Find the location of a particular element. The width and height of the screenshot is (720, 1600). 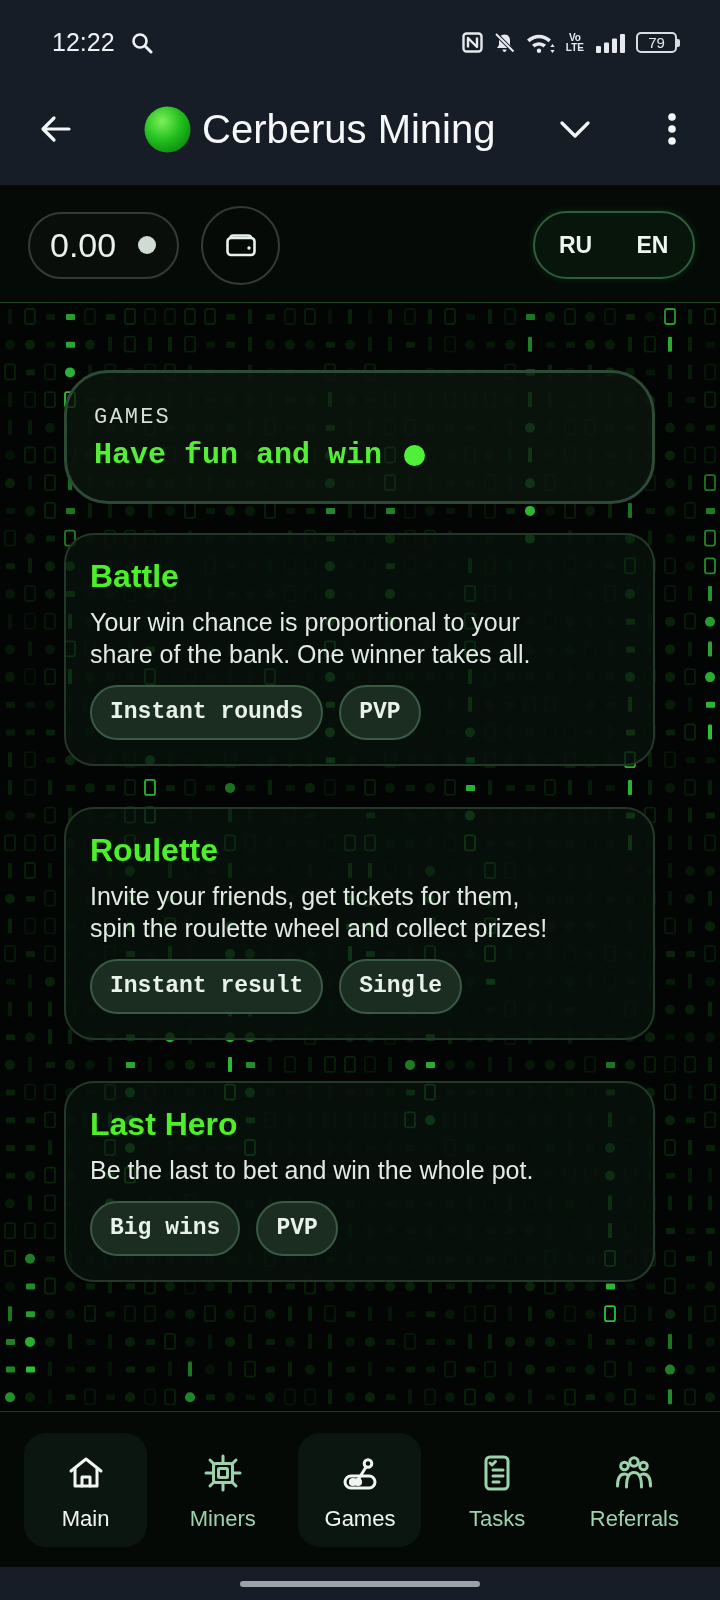

signal-icon is located at coordinates (610, 42).